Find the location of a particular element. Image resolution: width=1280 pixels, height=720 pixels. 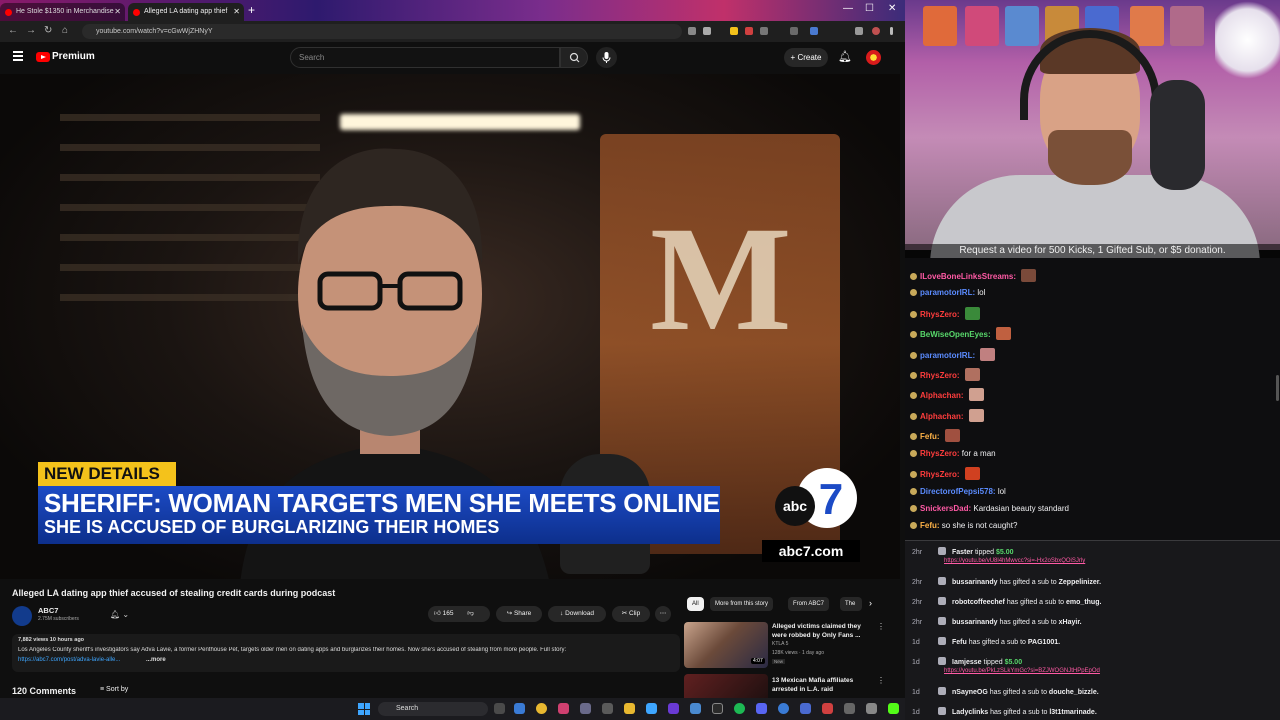

maximize-icon: ☐ is located at coordinates (869, 8).